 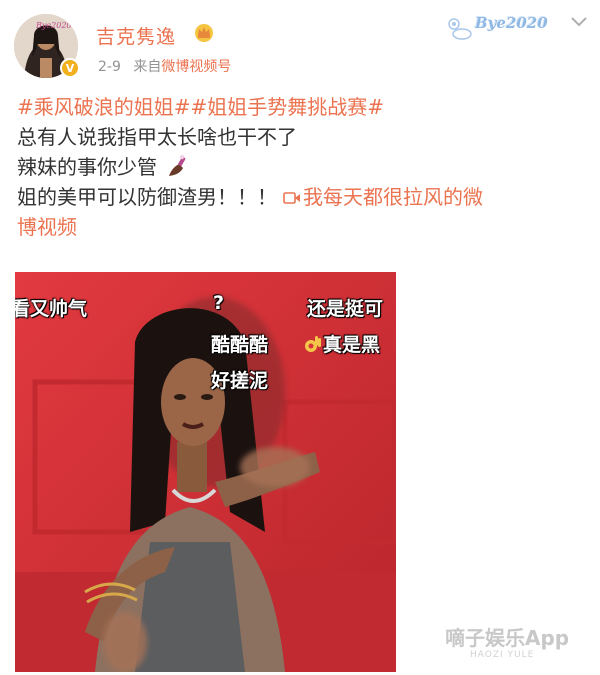 What do you see at coordinates (240, 345) in the screenshot?
I see `video-caption-cool: 酷酷酷` at bounding box center [240, 345].